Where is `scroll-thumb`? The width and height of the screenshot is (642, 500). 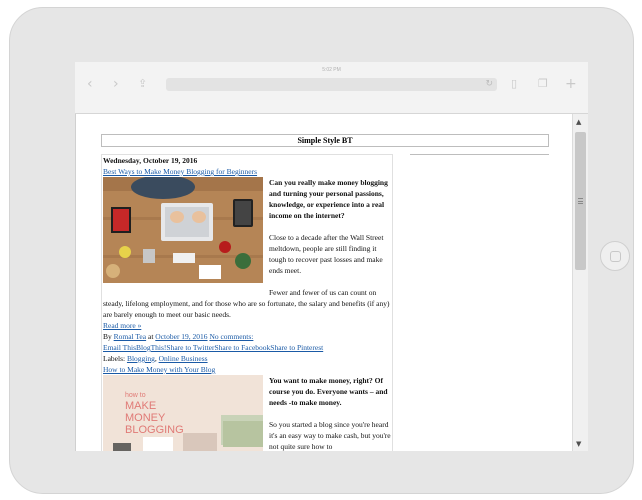
scroll-thumb is located at coordinates (580, 201).